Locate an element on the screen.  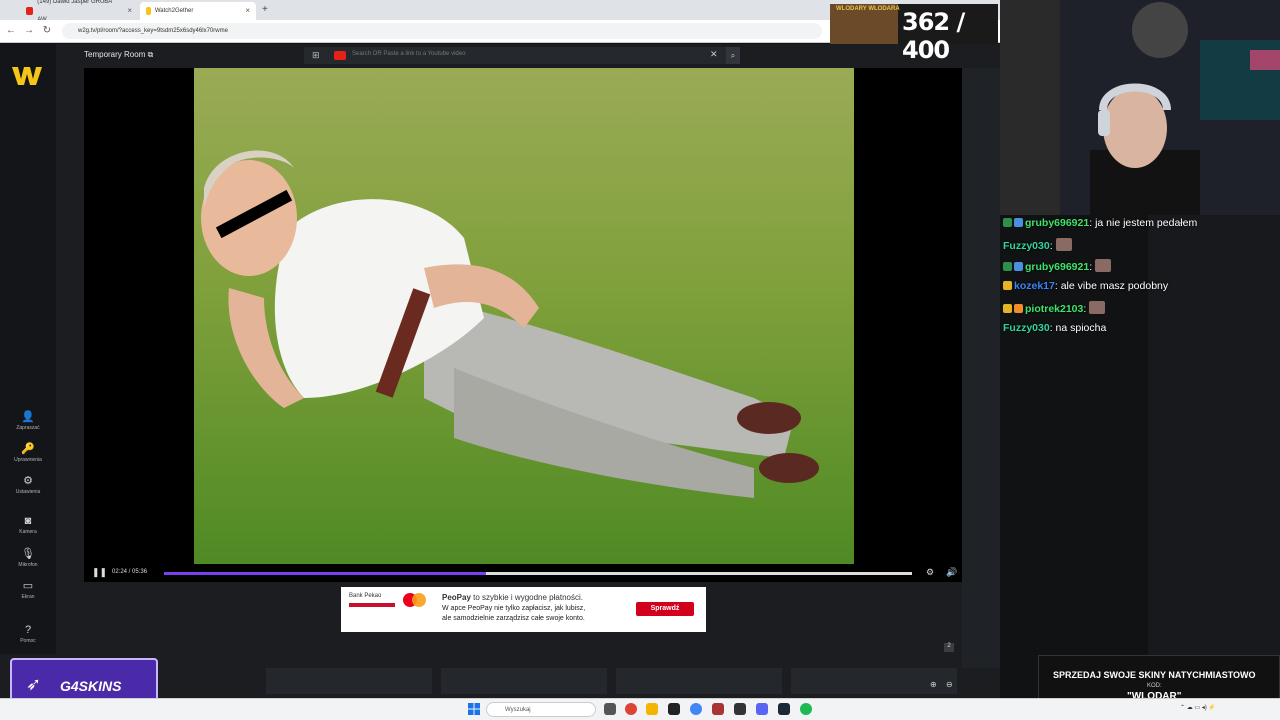
nav-settings: ⚙ Ustawienia is located at coordinates (28, 484).